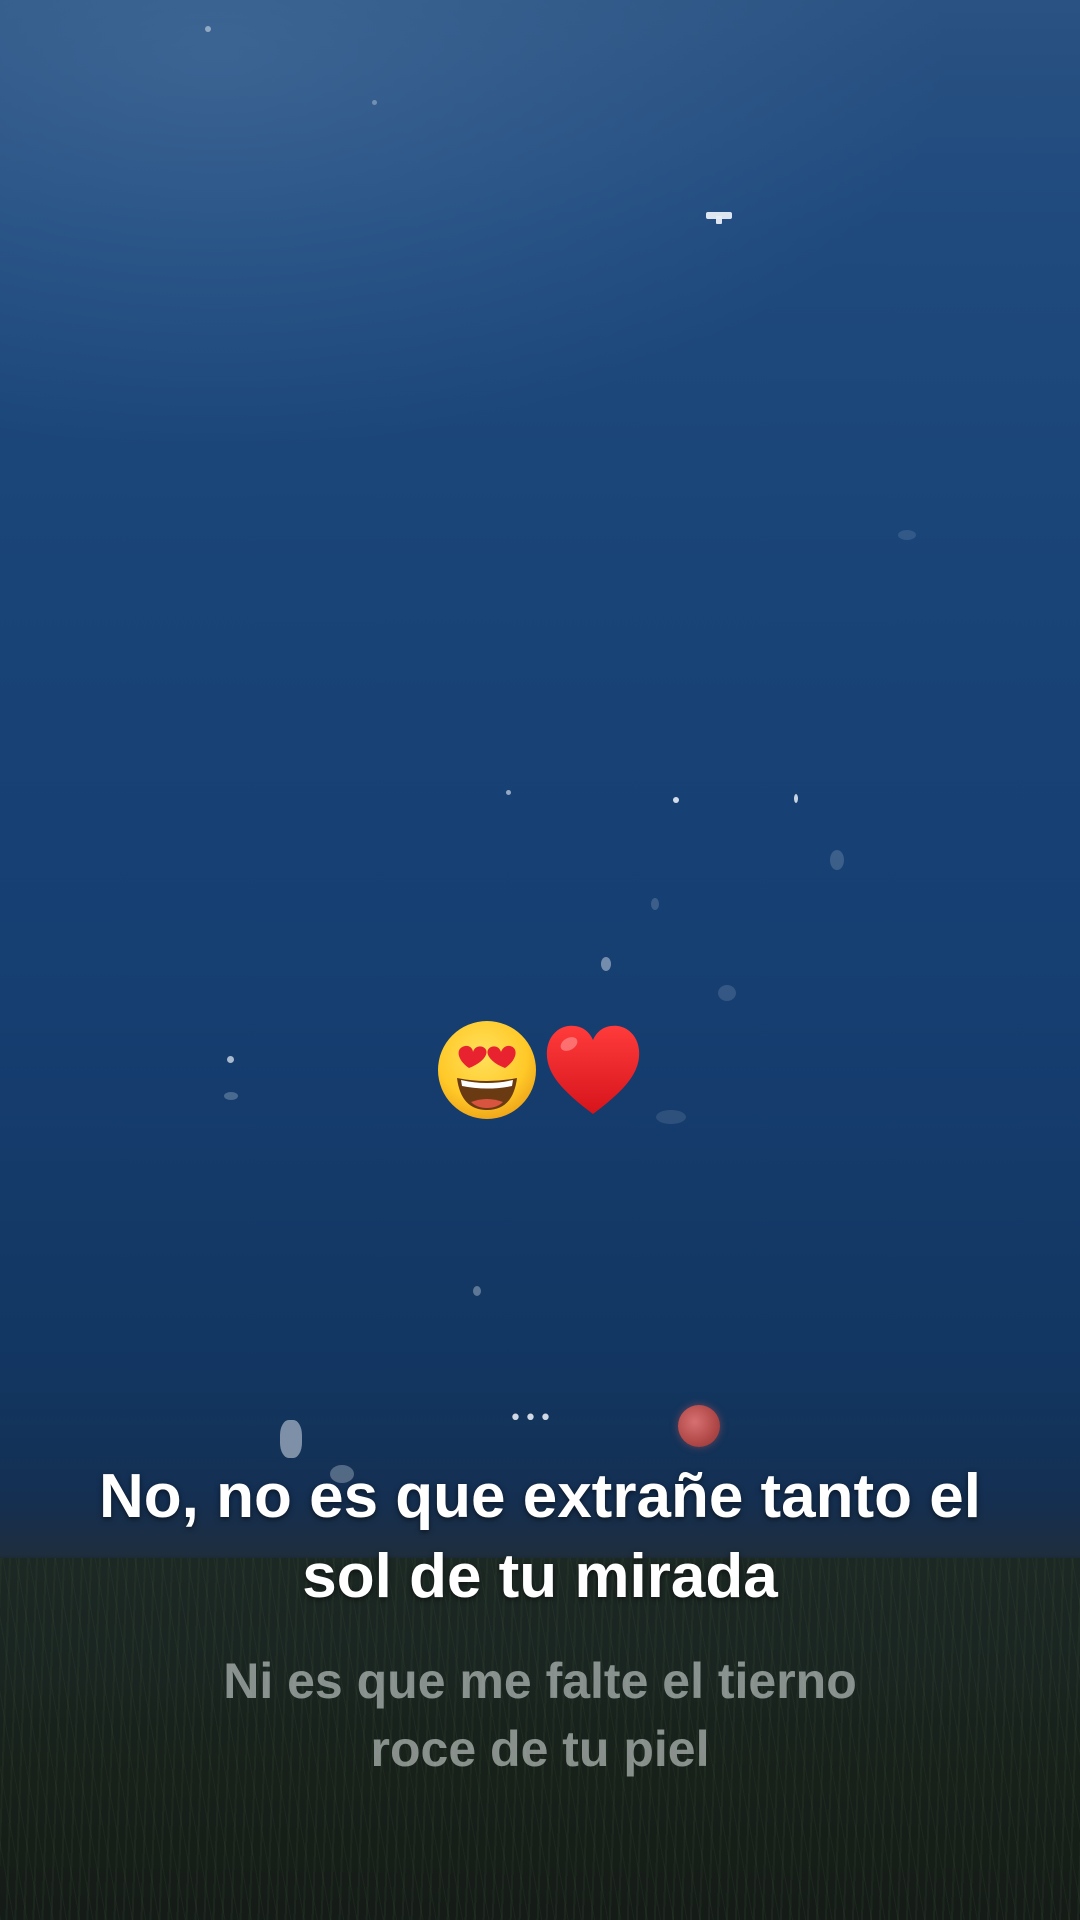  I want to click on more-indicator: •••, so click(531, 1418).